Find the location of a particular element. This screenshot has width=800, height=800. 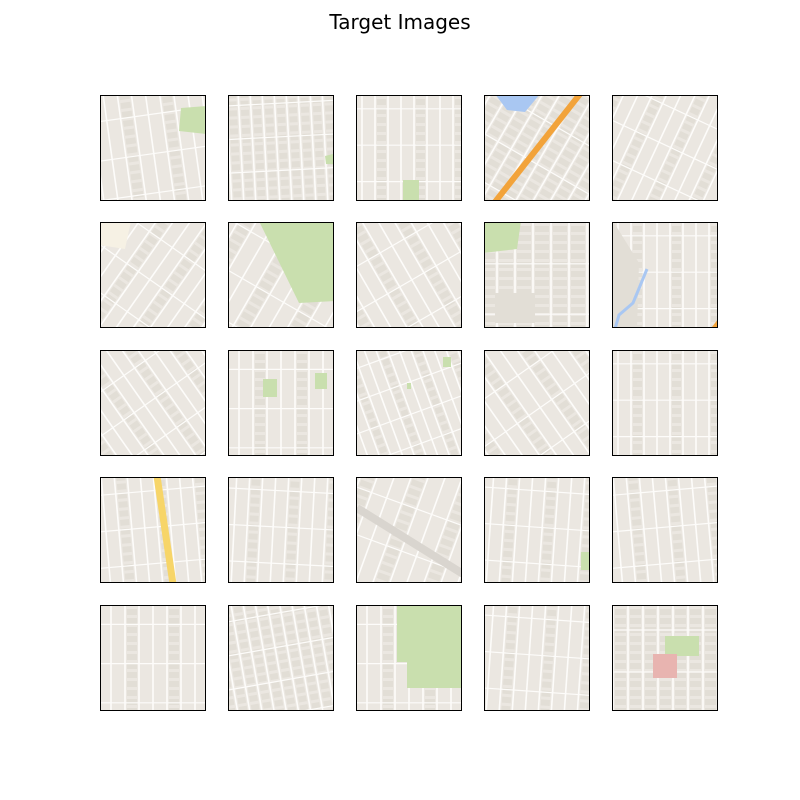

target-image-r2-c4 is located at coordinates (537, 275).